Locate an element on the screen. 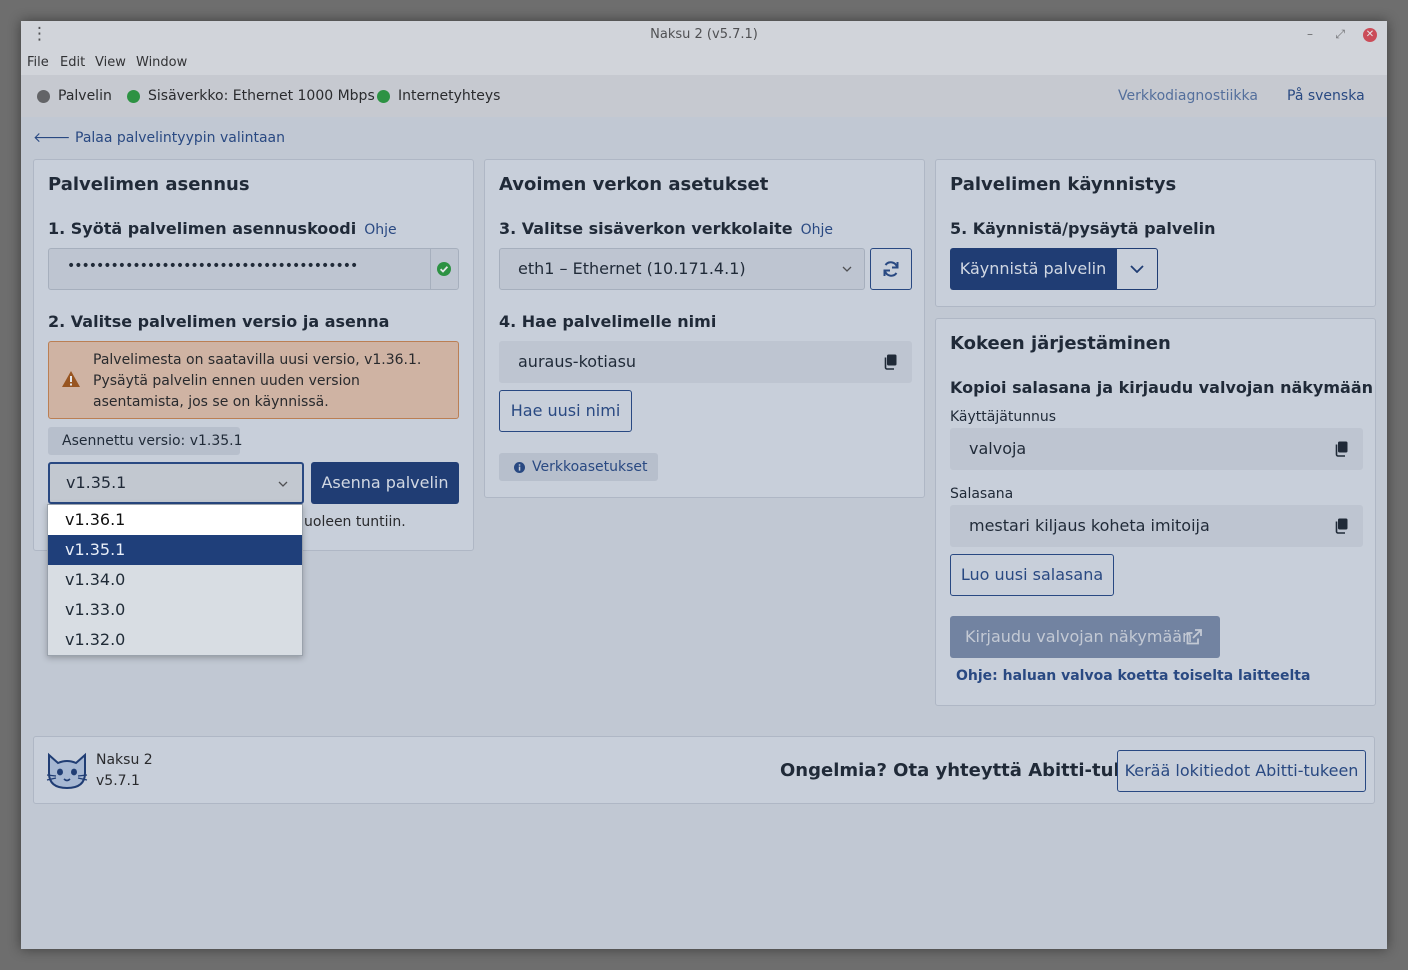 The width and height of the screenshot is (1408, 970). install-hint-text: uoleen tuntiin. is located at coordinates (355, 522).